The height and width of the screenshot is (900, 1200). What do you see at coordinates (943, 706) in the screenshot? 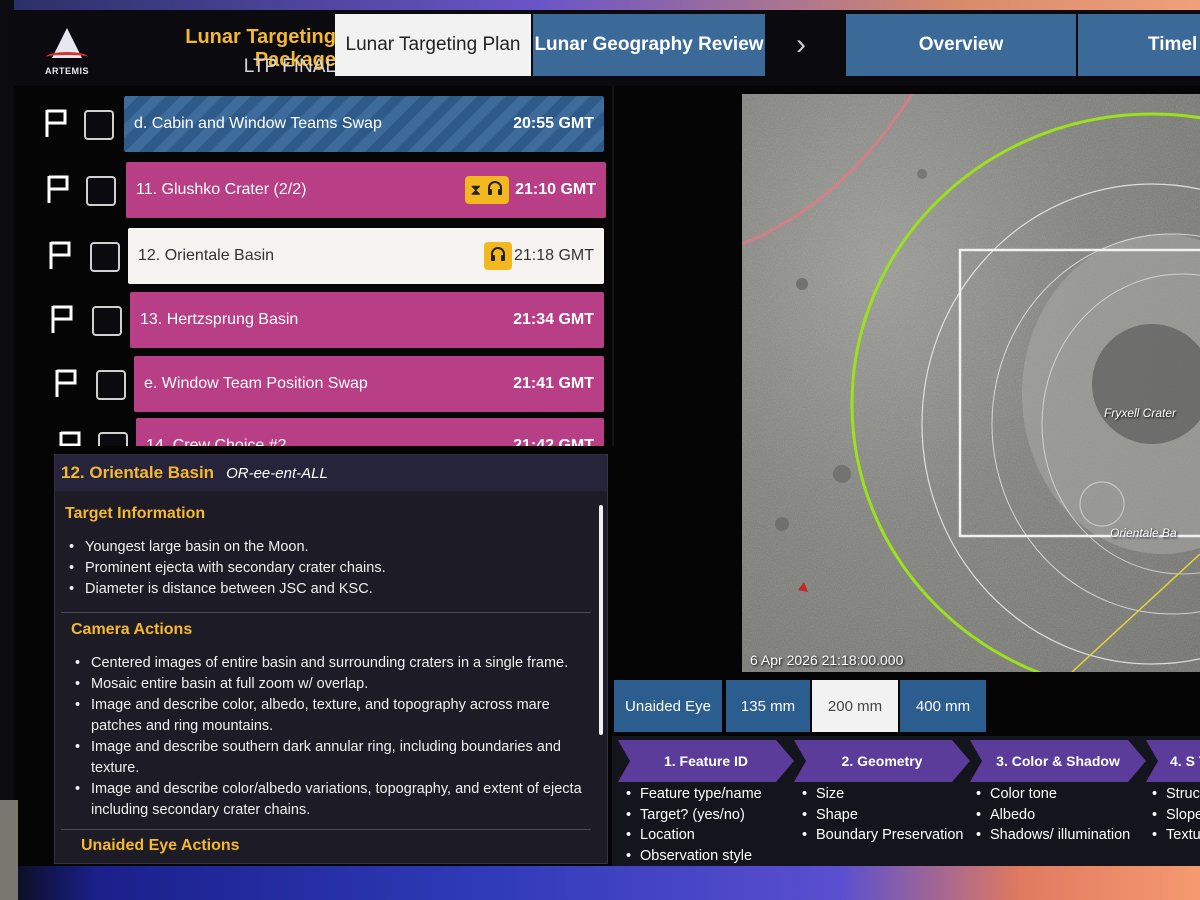
I see `lens-400mm-button: 400 mm` at bounding box center [943, 706].